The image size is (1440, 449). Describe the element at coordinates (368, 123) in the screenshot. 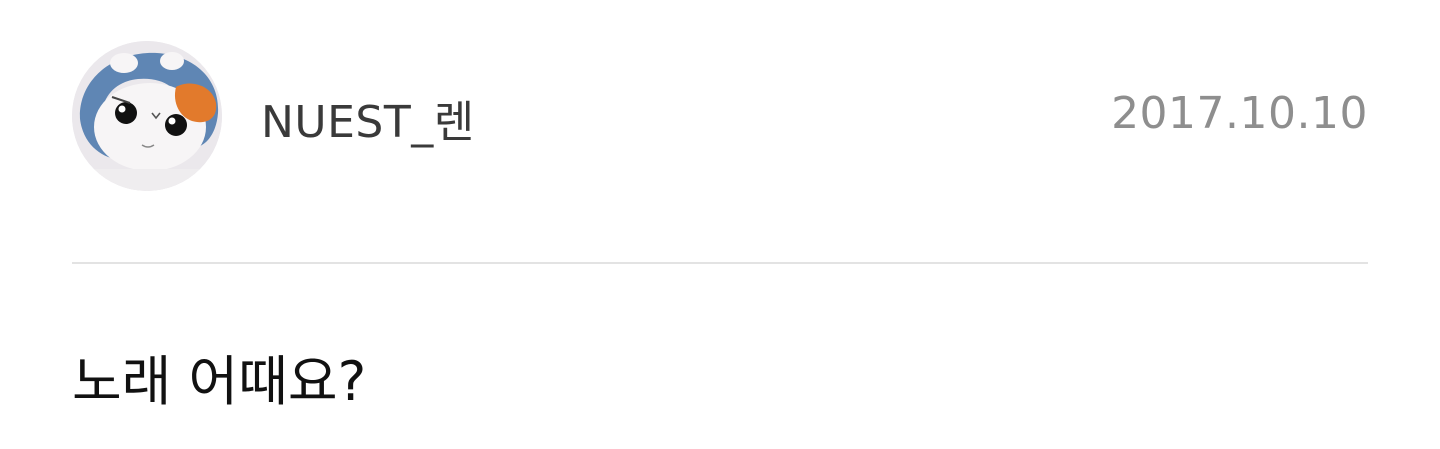

I see `author-name: NUEST_렌` at that location.